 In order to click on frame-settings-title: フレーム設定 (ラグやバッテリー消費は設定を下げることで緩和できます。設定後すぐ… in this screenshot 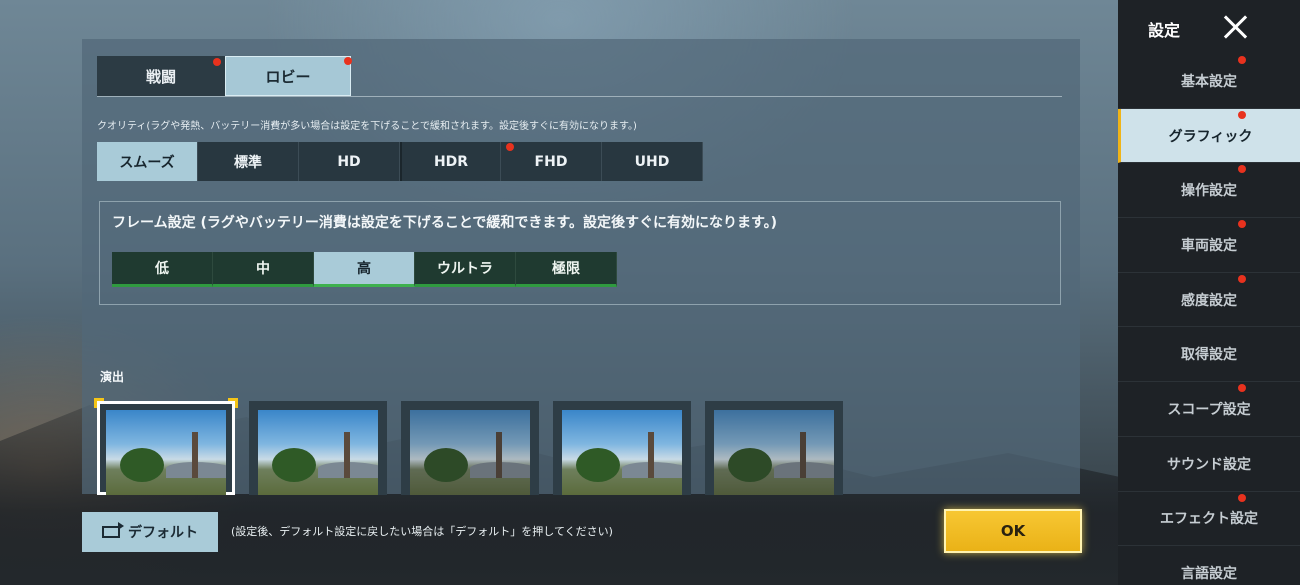, I will do `click(445, 223)`.